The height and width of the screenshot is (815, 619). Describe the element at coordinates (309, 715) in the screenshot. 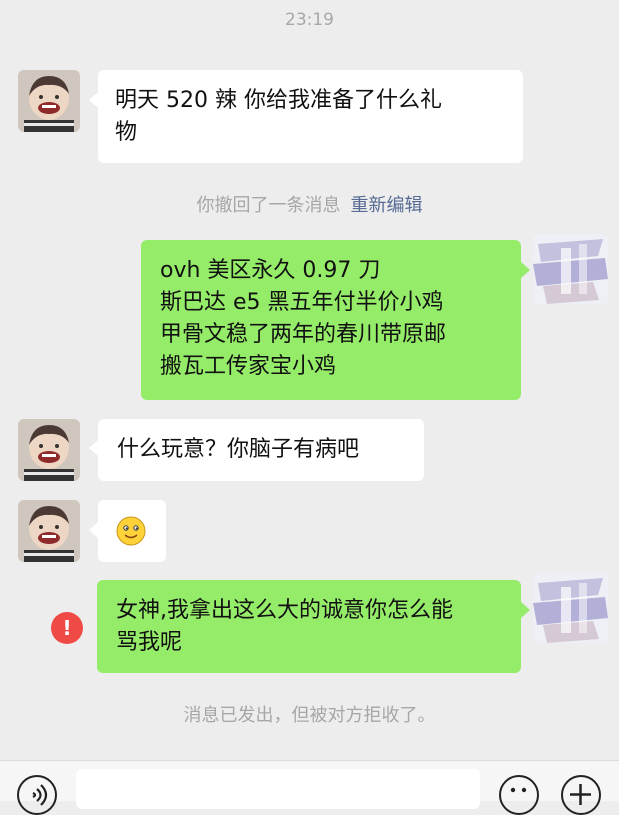

I see `rejected-notice: 消息已发出，但被对方拒收了。` at that location.